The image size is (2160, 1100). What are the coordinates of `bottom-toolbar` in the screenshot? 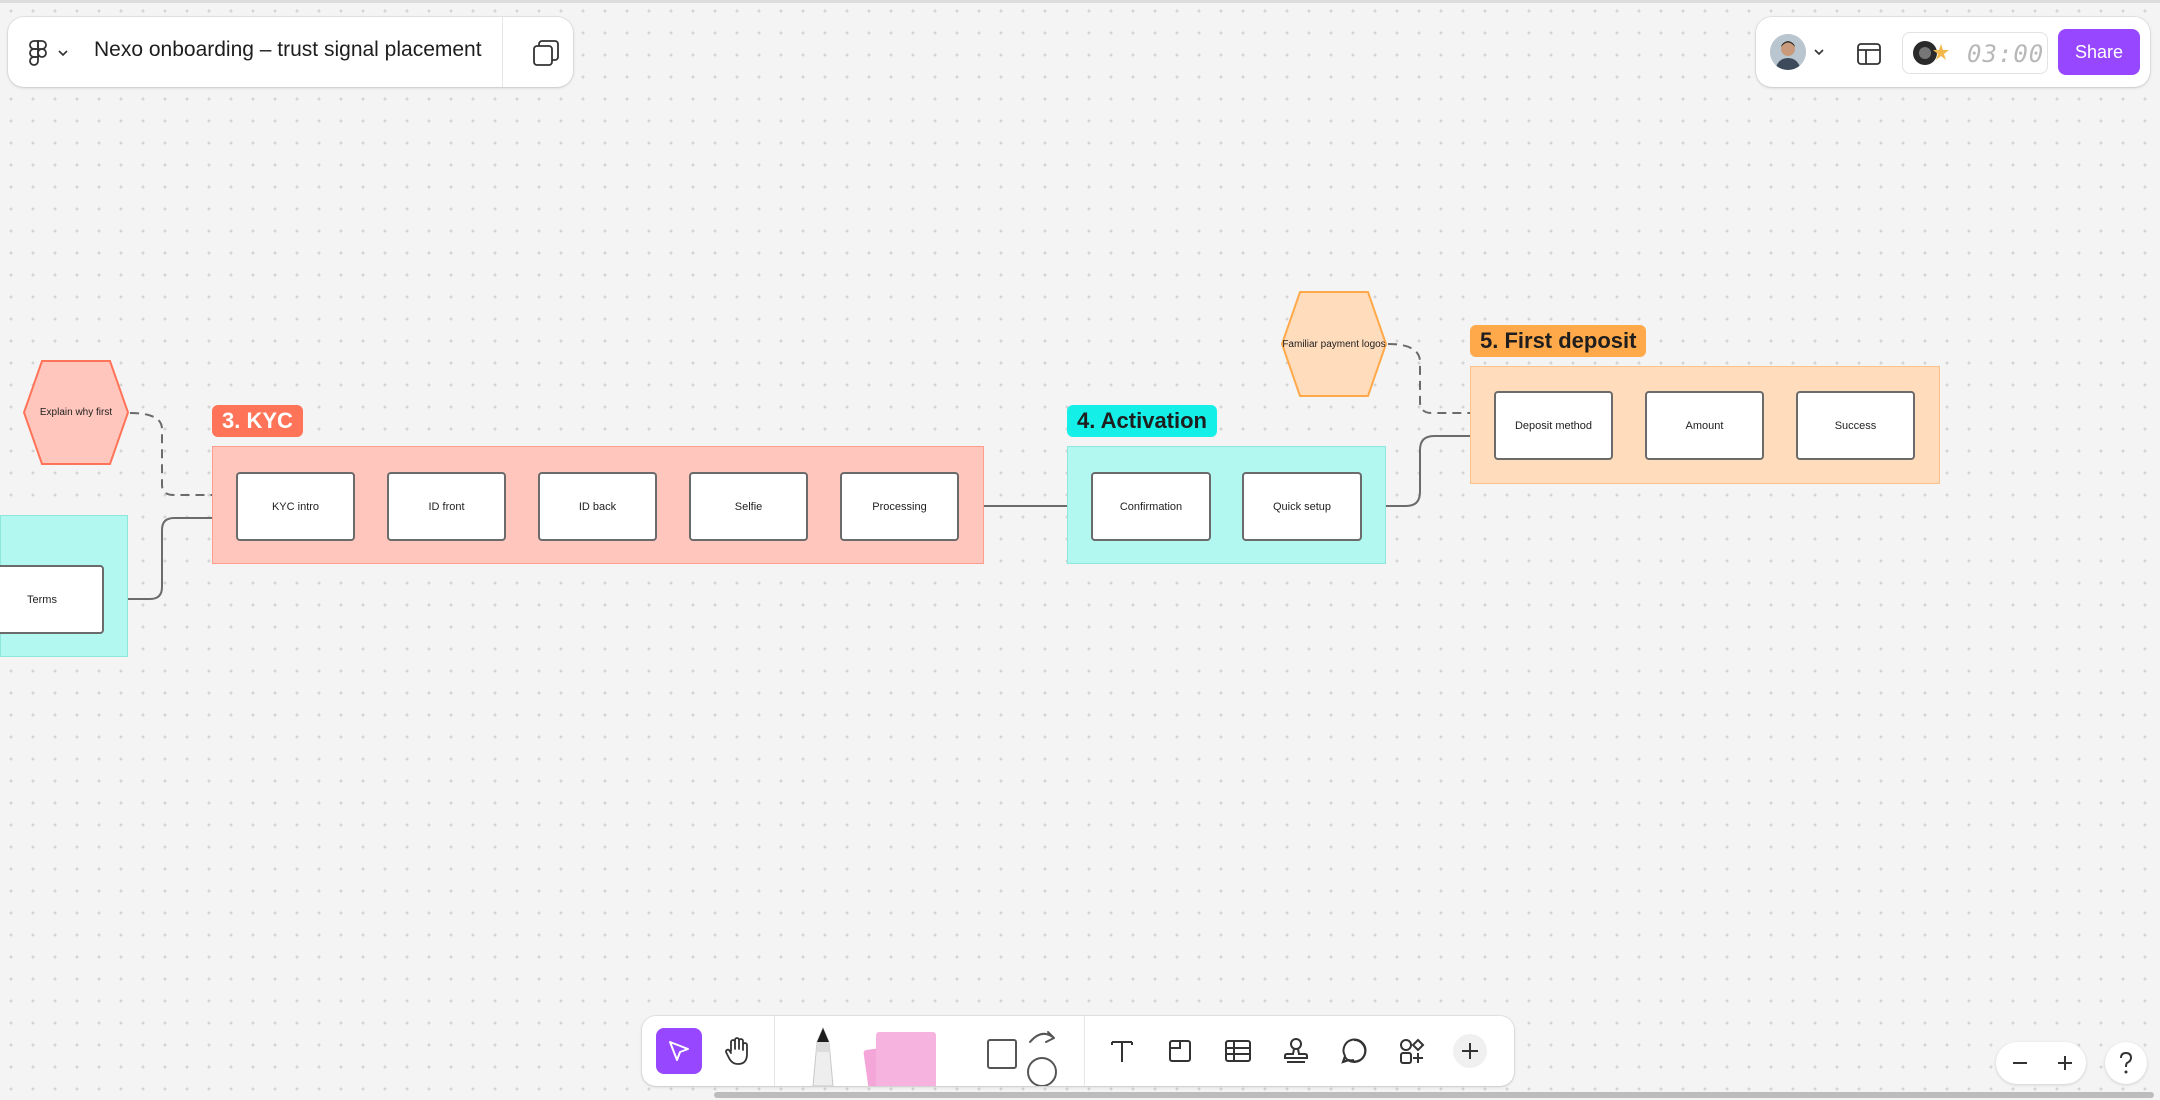 It's located at (1078, 1051).